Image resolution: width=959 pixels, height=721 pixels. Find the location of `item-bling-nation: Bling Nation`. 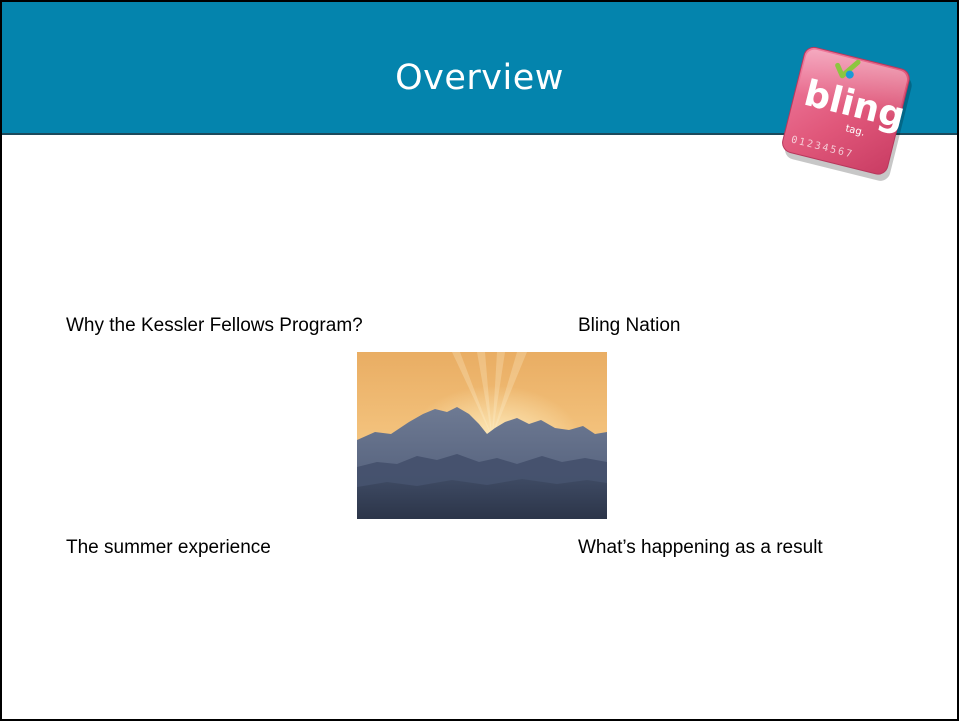

item-bling-nation: Bling Nation is located at coordinates (629, 325).